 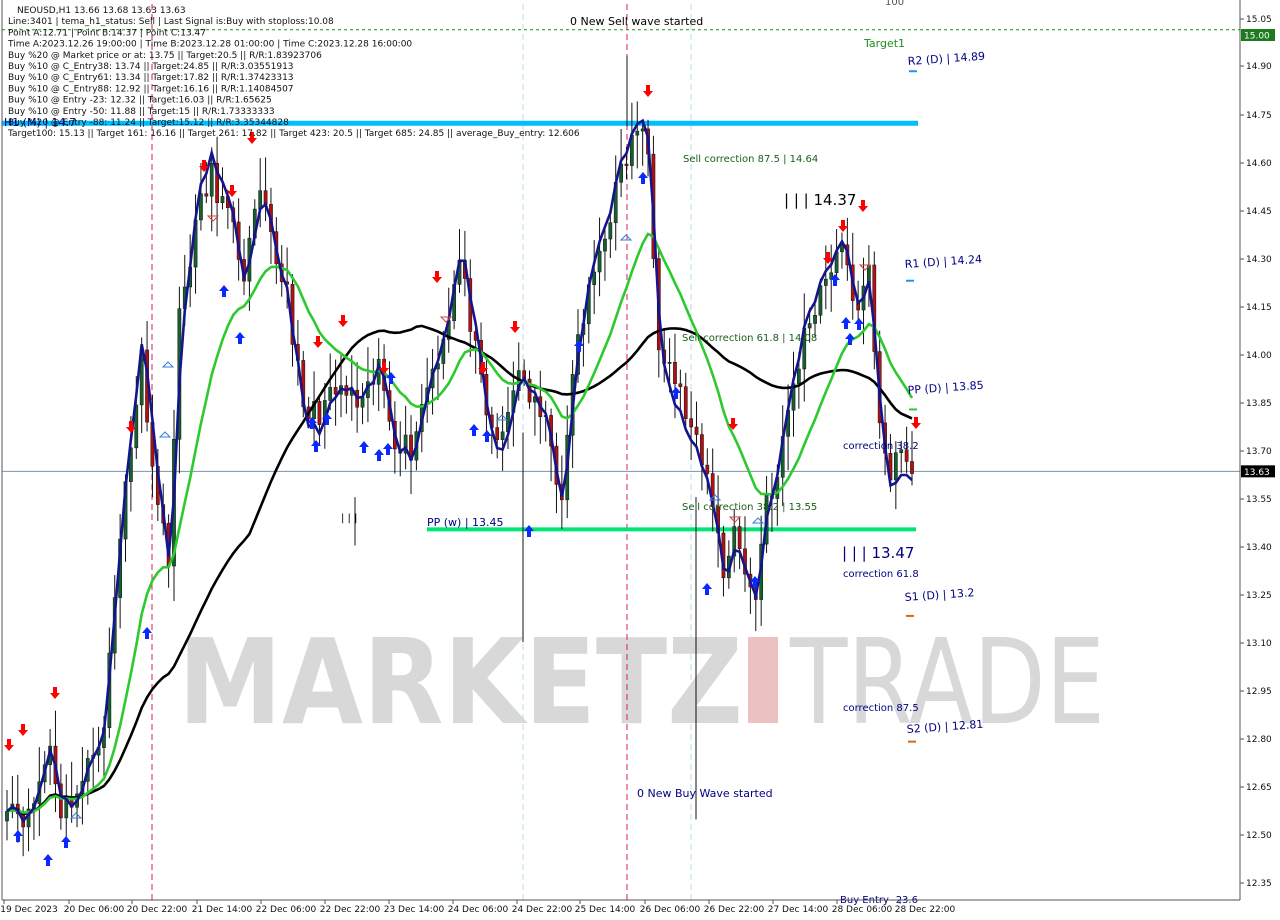 What do you see at coordinates (881, 708) in the screenshot?
I see `chart-annotation: correction 87.5` at bounding box center [881, 708].